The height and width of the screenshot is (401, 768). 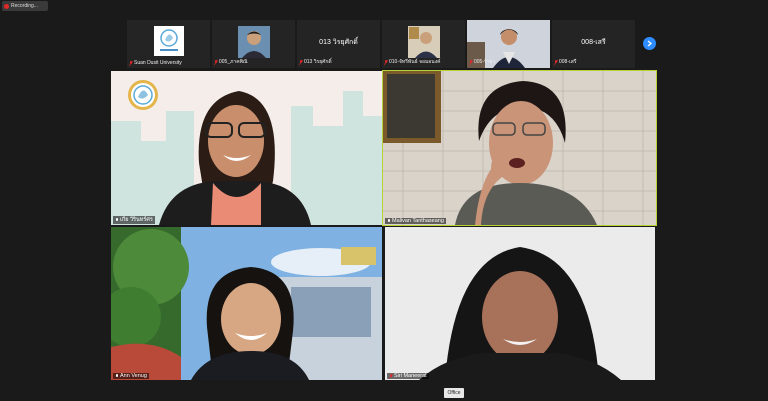 What do you see at coordinates (315, 62) in the screenshot?
I see `thumb-name: 013 วิรยุศักดิ์` at bounding box center [315, 62].